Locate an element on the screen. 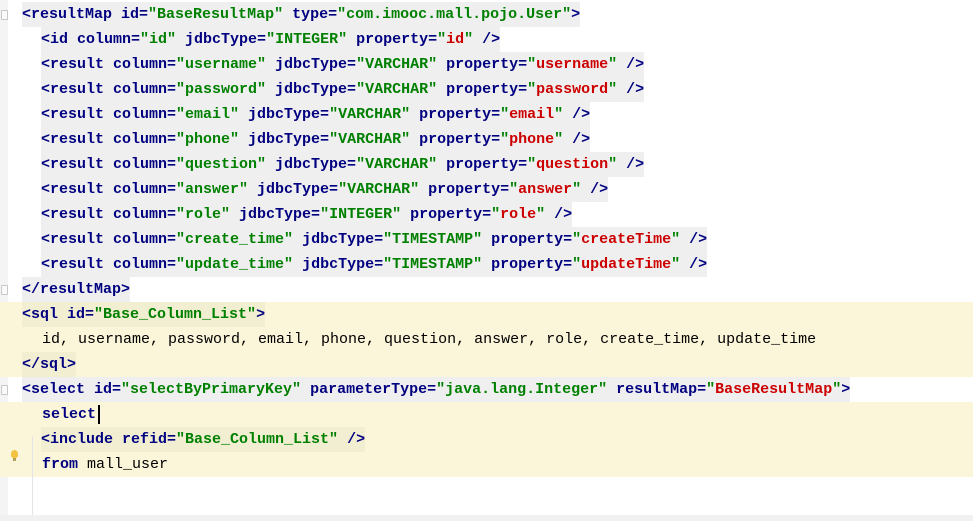 The image size is (973, 521). code-token: "answer" is located at coordinates (212, 189).